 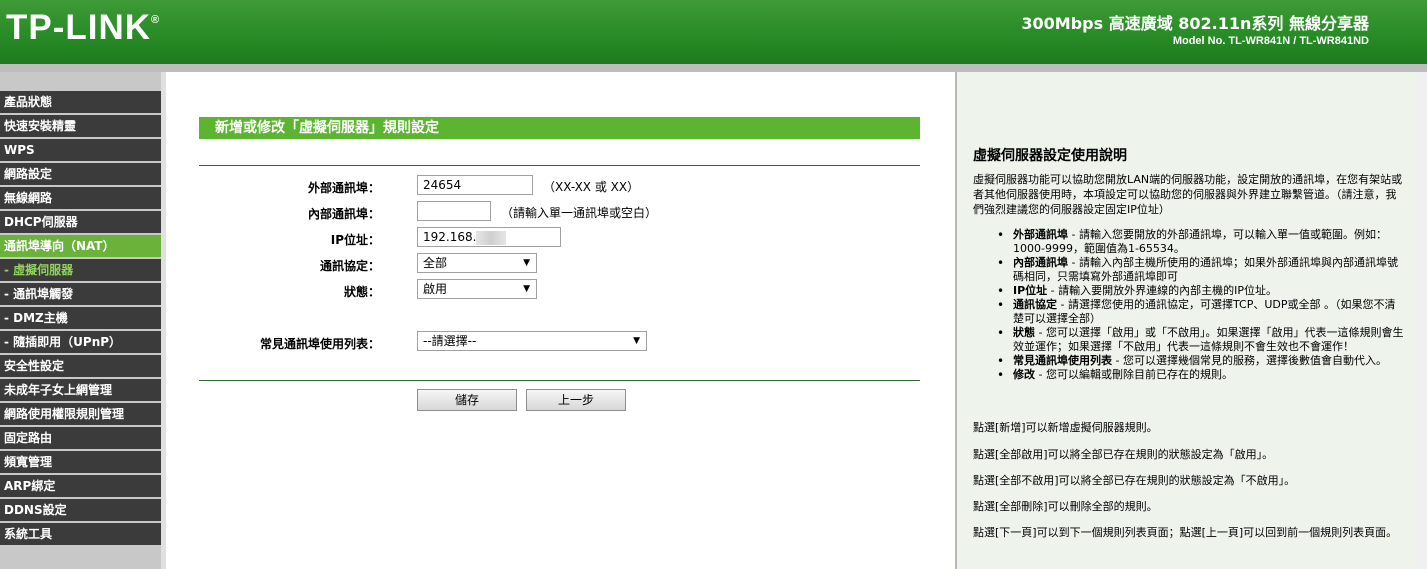 What do you see at coordinates (80, 102) in the screenshot?
I see `sidebar-item-status: 產品狀態` at bounding box center [80, 102].